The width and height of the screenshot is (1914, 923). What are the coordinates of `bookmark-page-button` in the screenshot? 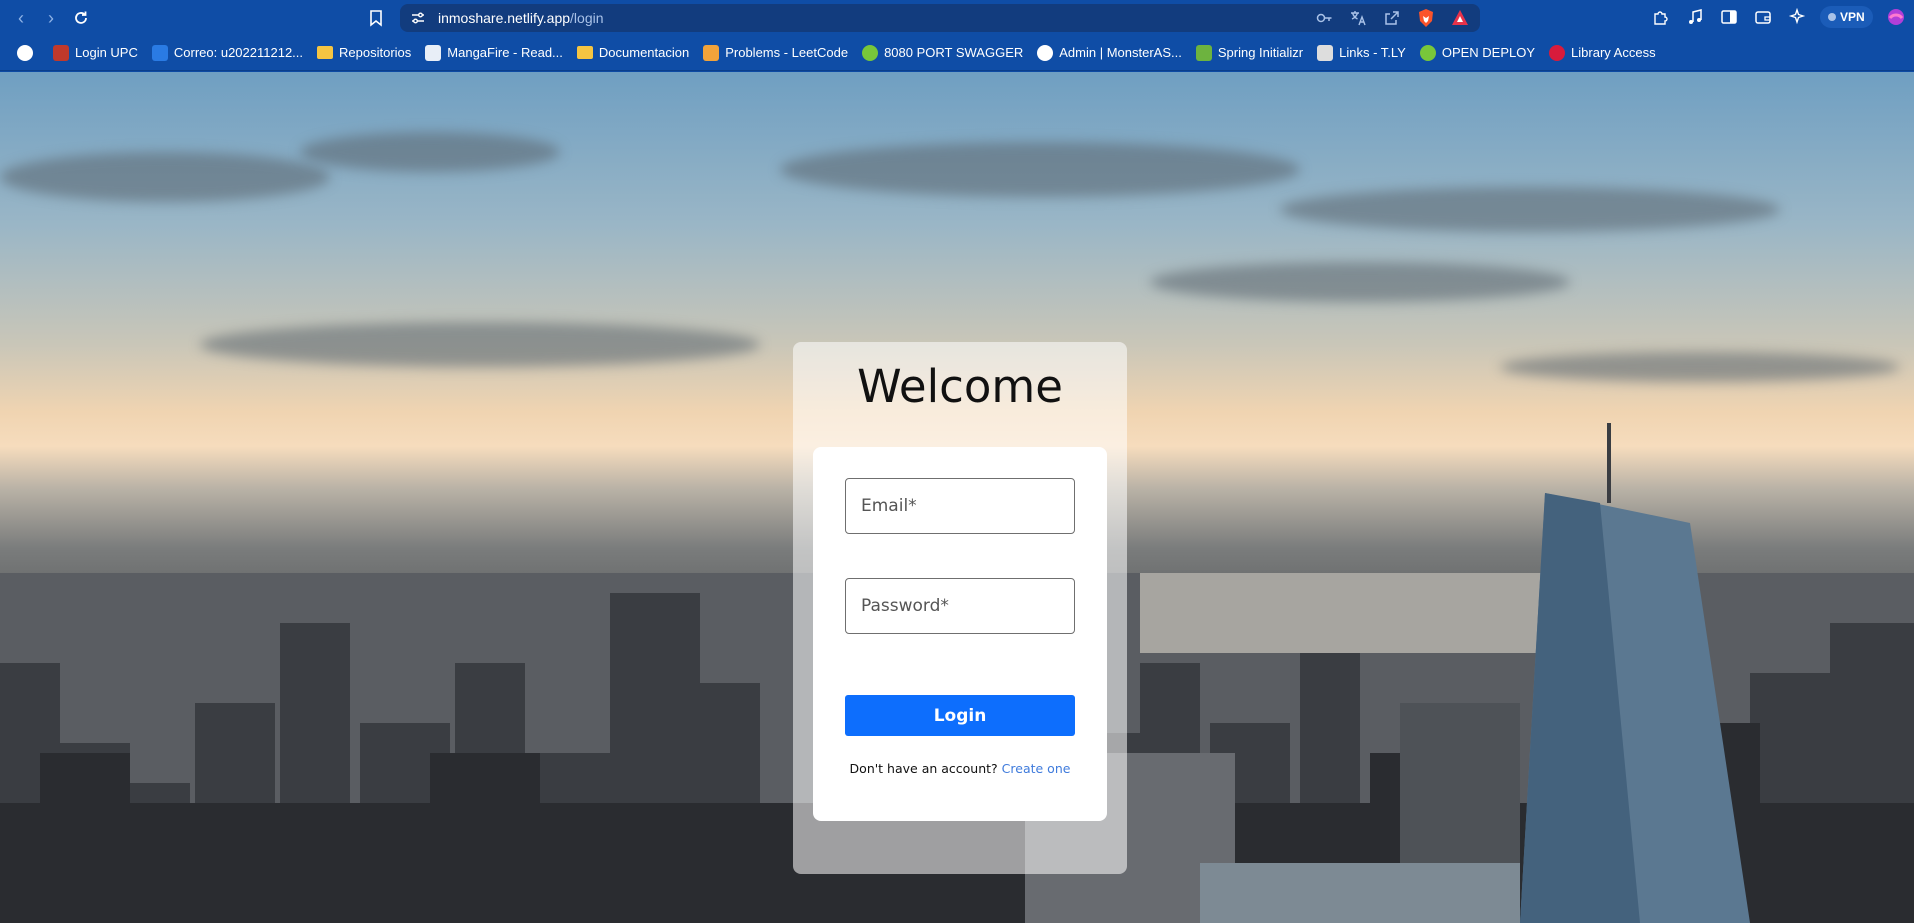 It's located at (376, 18).